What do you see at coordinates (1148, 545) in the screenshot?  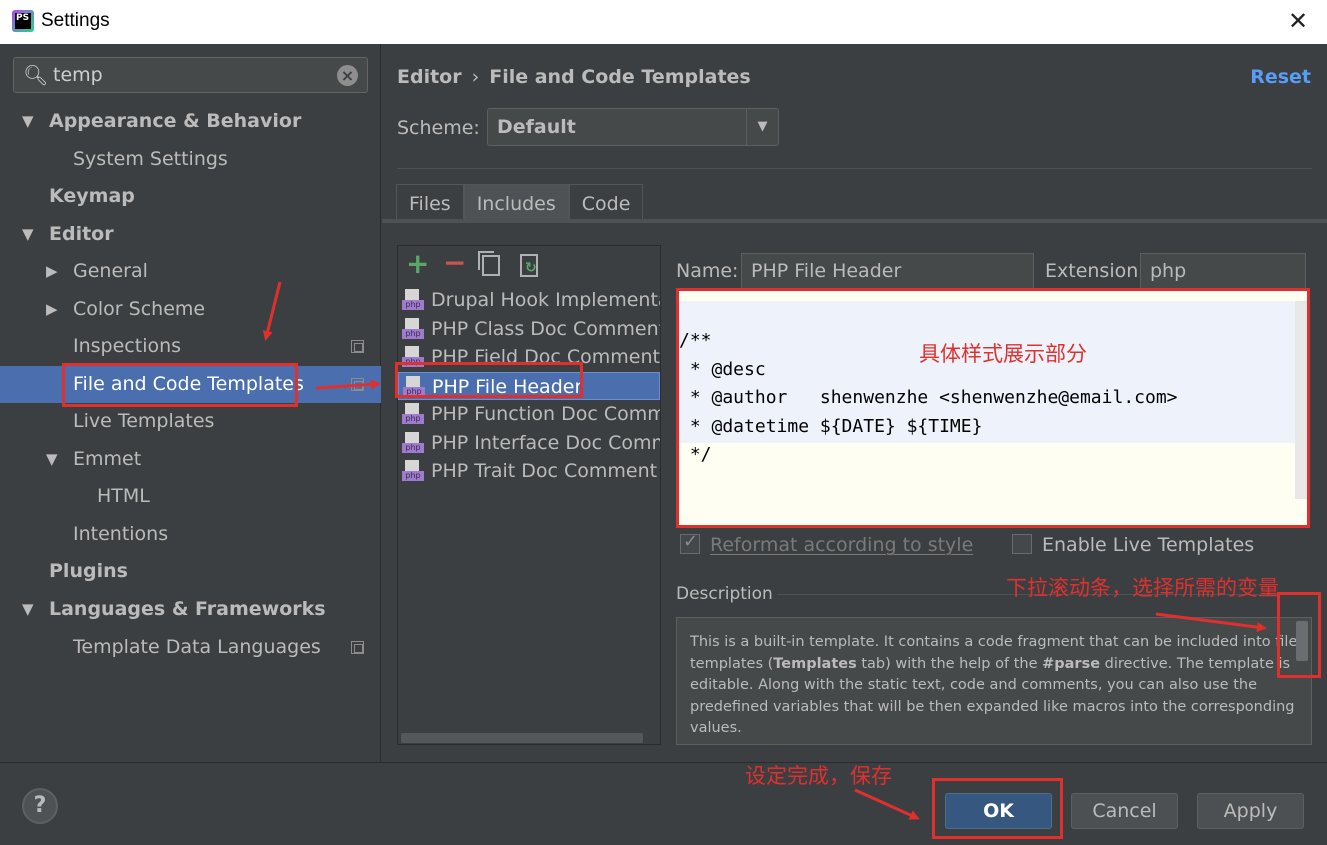 I see `live-templates-label: Enable Live Templates` at bounding box center [1148, 545].